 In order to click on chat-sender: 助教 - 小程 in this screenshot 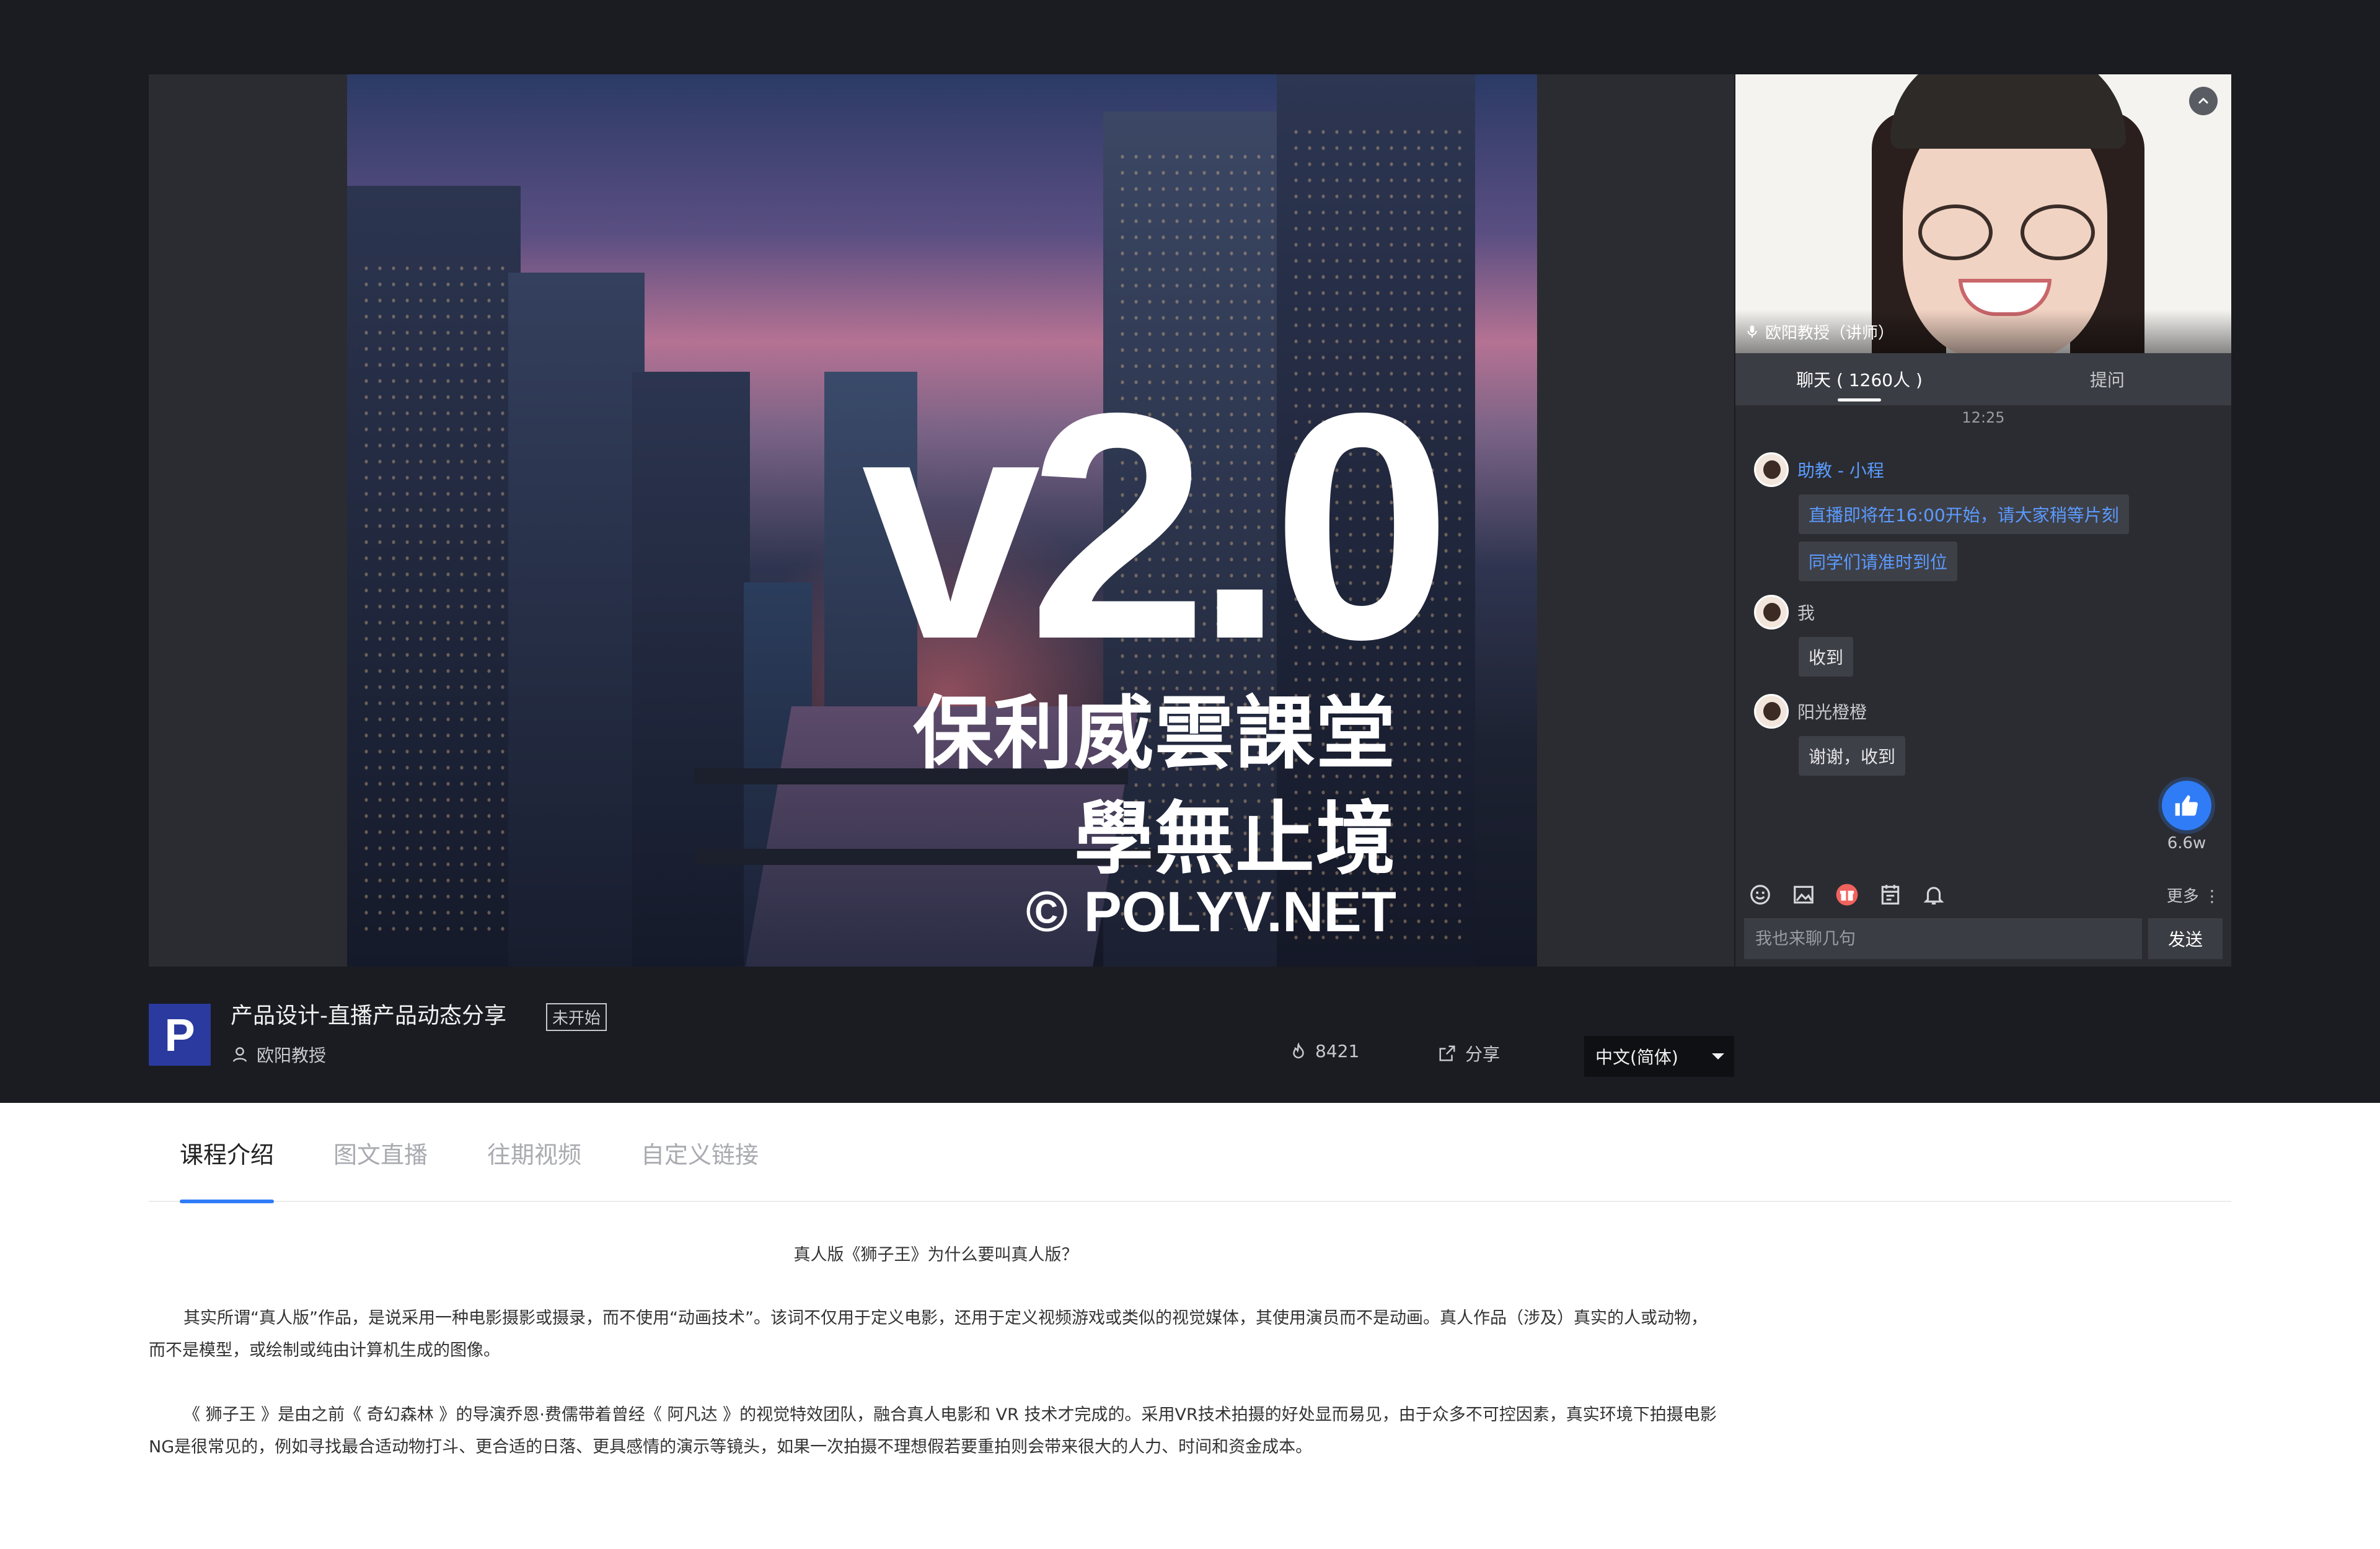, I will do `click(1840, 471)`.